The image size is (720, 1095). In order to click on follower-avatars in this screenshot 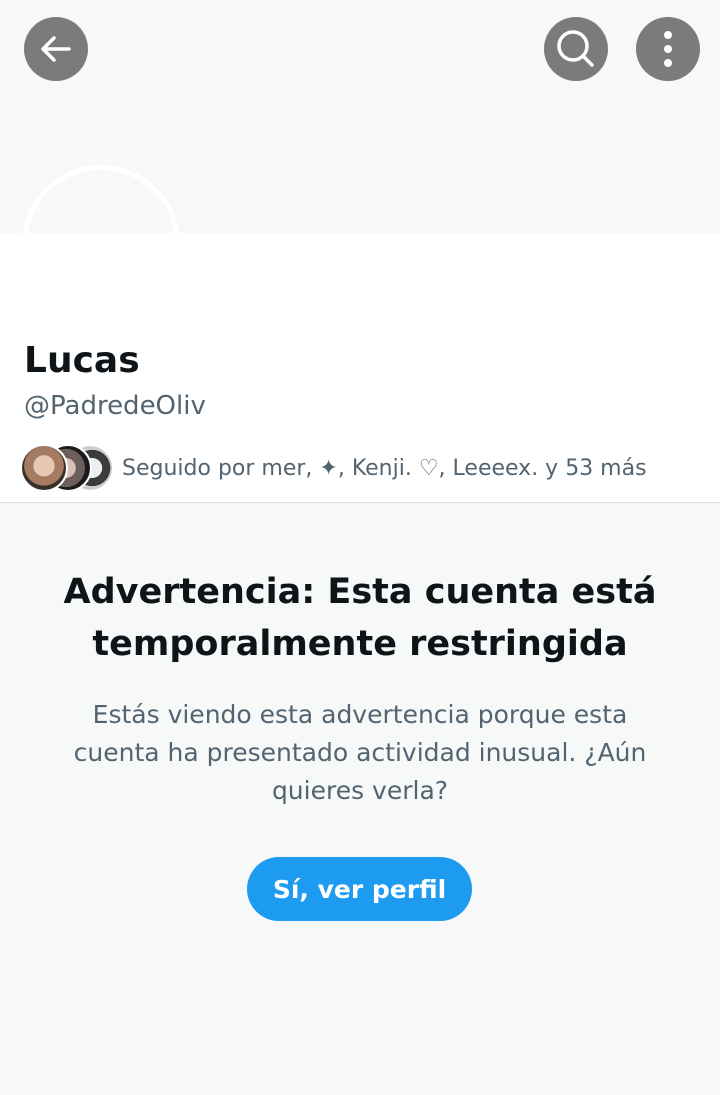, I will do `click(68, 468)`.